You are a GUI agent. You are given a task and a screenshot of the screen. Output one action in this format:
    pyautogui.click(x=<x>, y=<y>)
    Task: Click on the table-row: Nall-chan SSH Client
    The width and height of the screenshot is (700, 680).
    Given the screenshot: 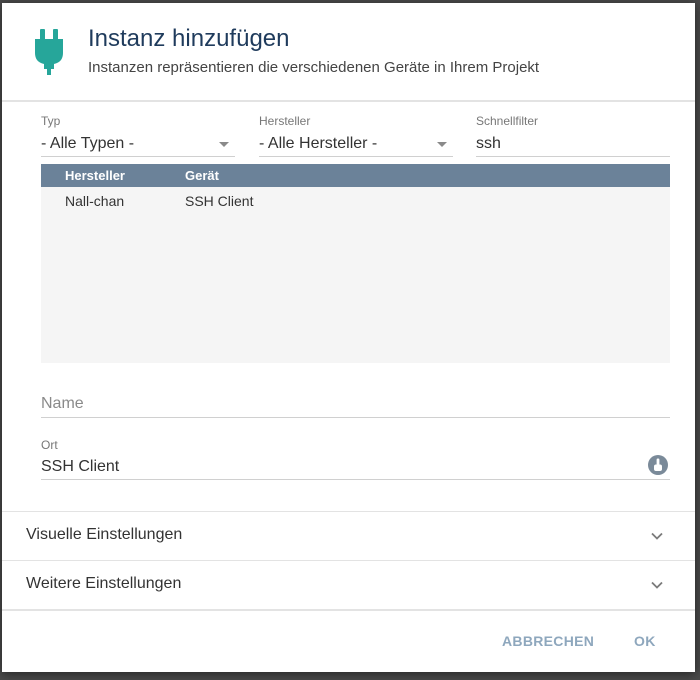 What is the action you would take?
    pyautogui.click(x=355, y=200)
    